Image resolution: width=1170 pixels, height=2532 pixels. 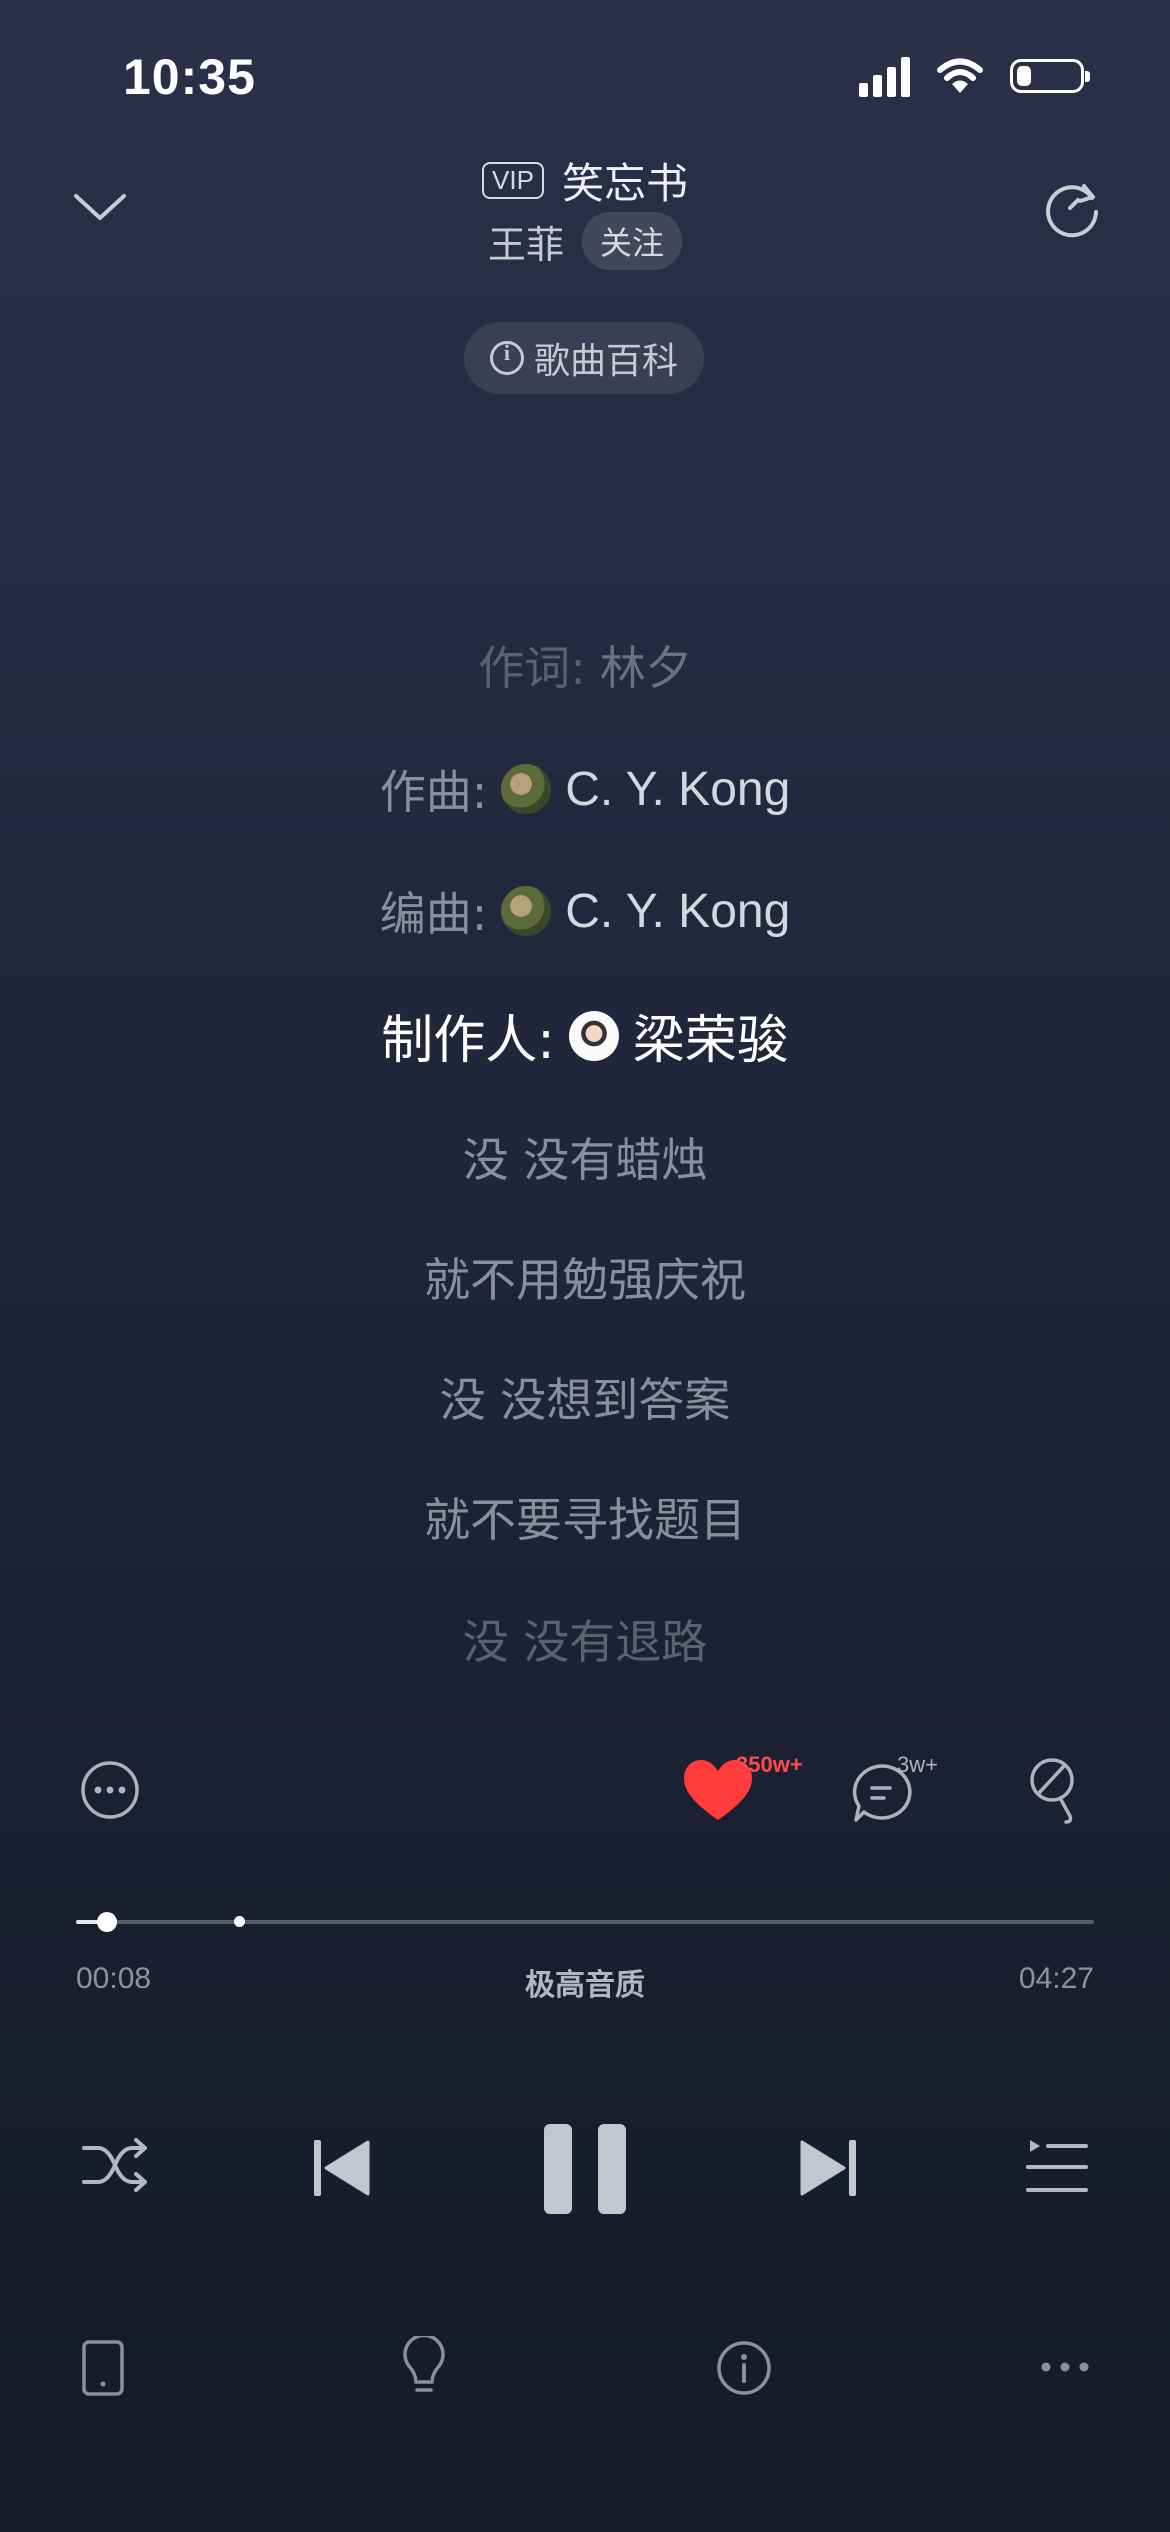 I want to click on wifi-icon, so click(x=960, y=75).